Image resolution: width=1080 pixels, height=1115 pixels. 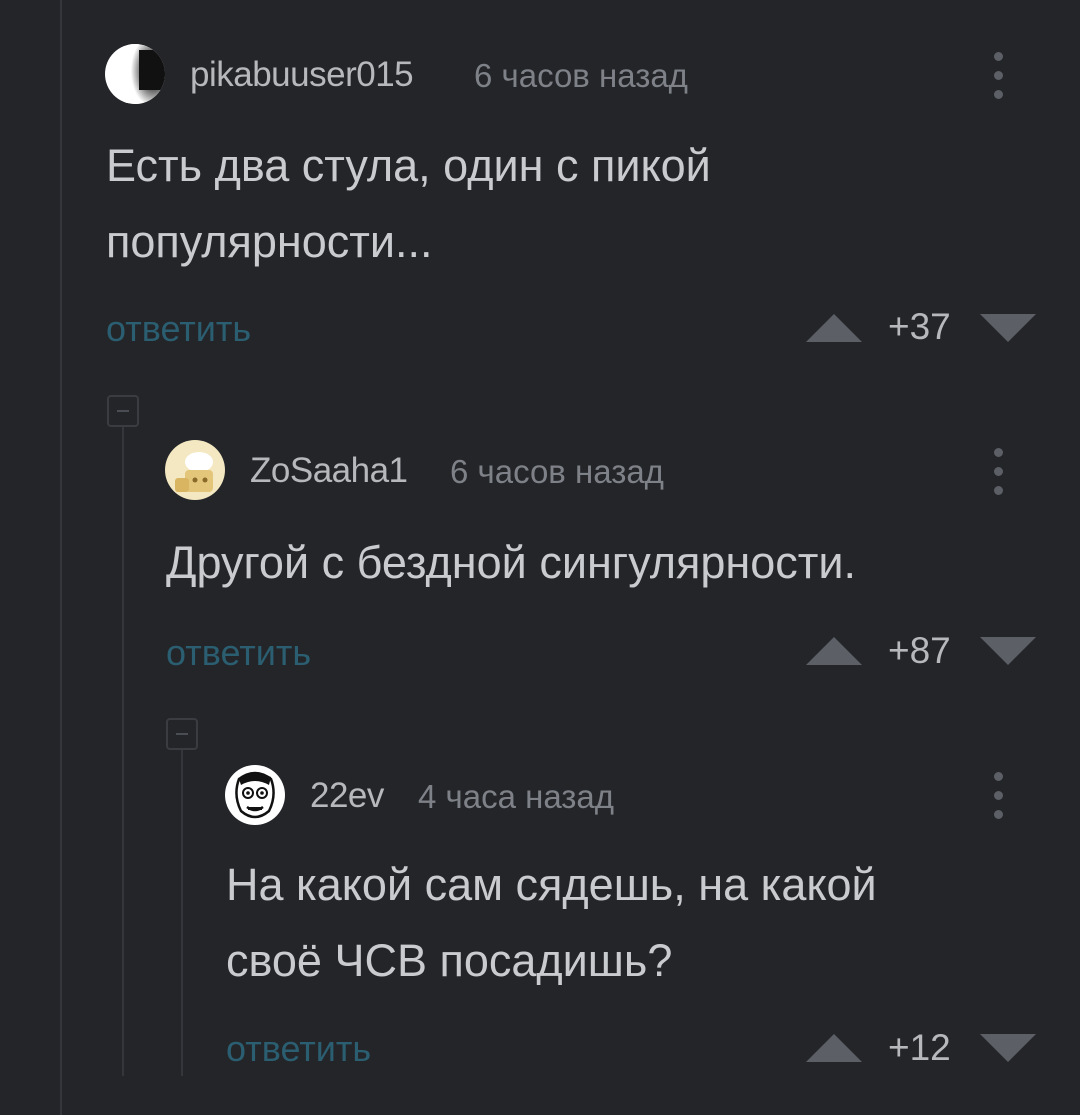 I want to click on comment-time: 4 часа назад, so click(x=516, y=796).